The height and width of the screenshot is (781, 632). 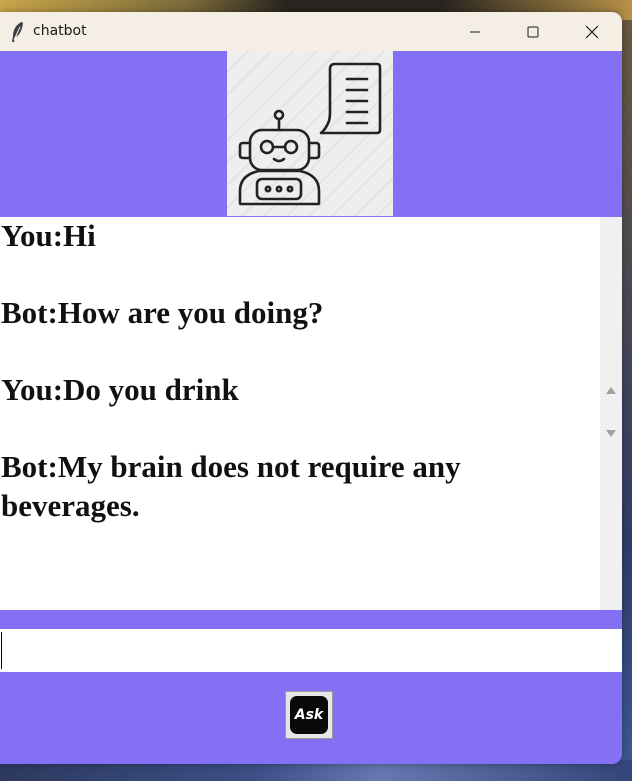 I want to click on robot-chat-illustration, so click(x=310, y=134).